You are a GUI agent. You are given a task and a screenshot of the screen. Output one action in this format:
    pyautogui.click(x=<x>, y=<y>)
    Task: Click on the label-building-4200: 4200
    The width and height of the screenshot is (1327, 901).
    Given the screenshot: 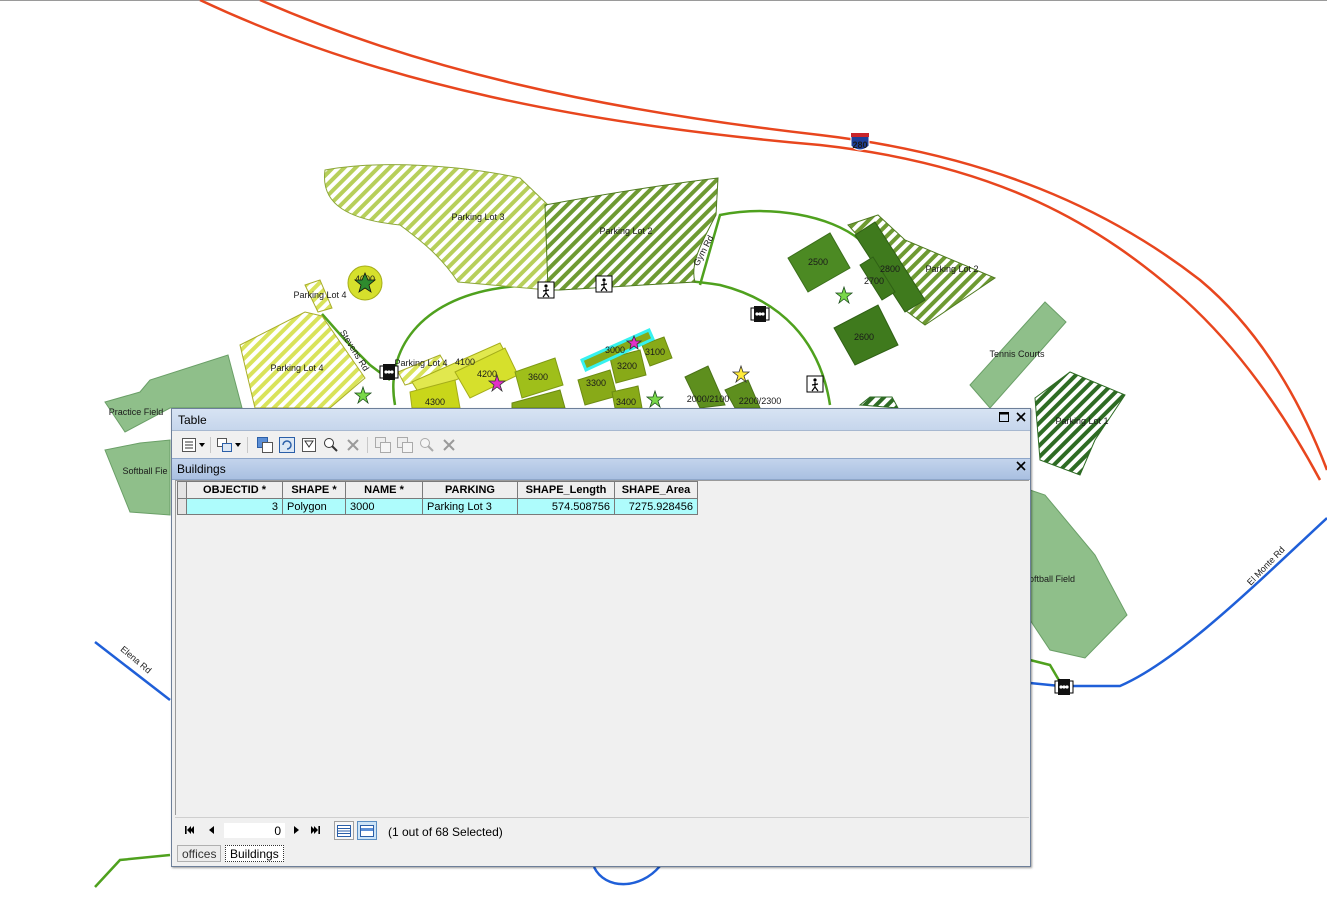 What is the action you would take?
    pyautogui.click(x=487, y=374)
    